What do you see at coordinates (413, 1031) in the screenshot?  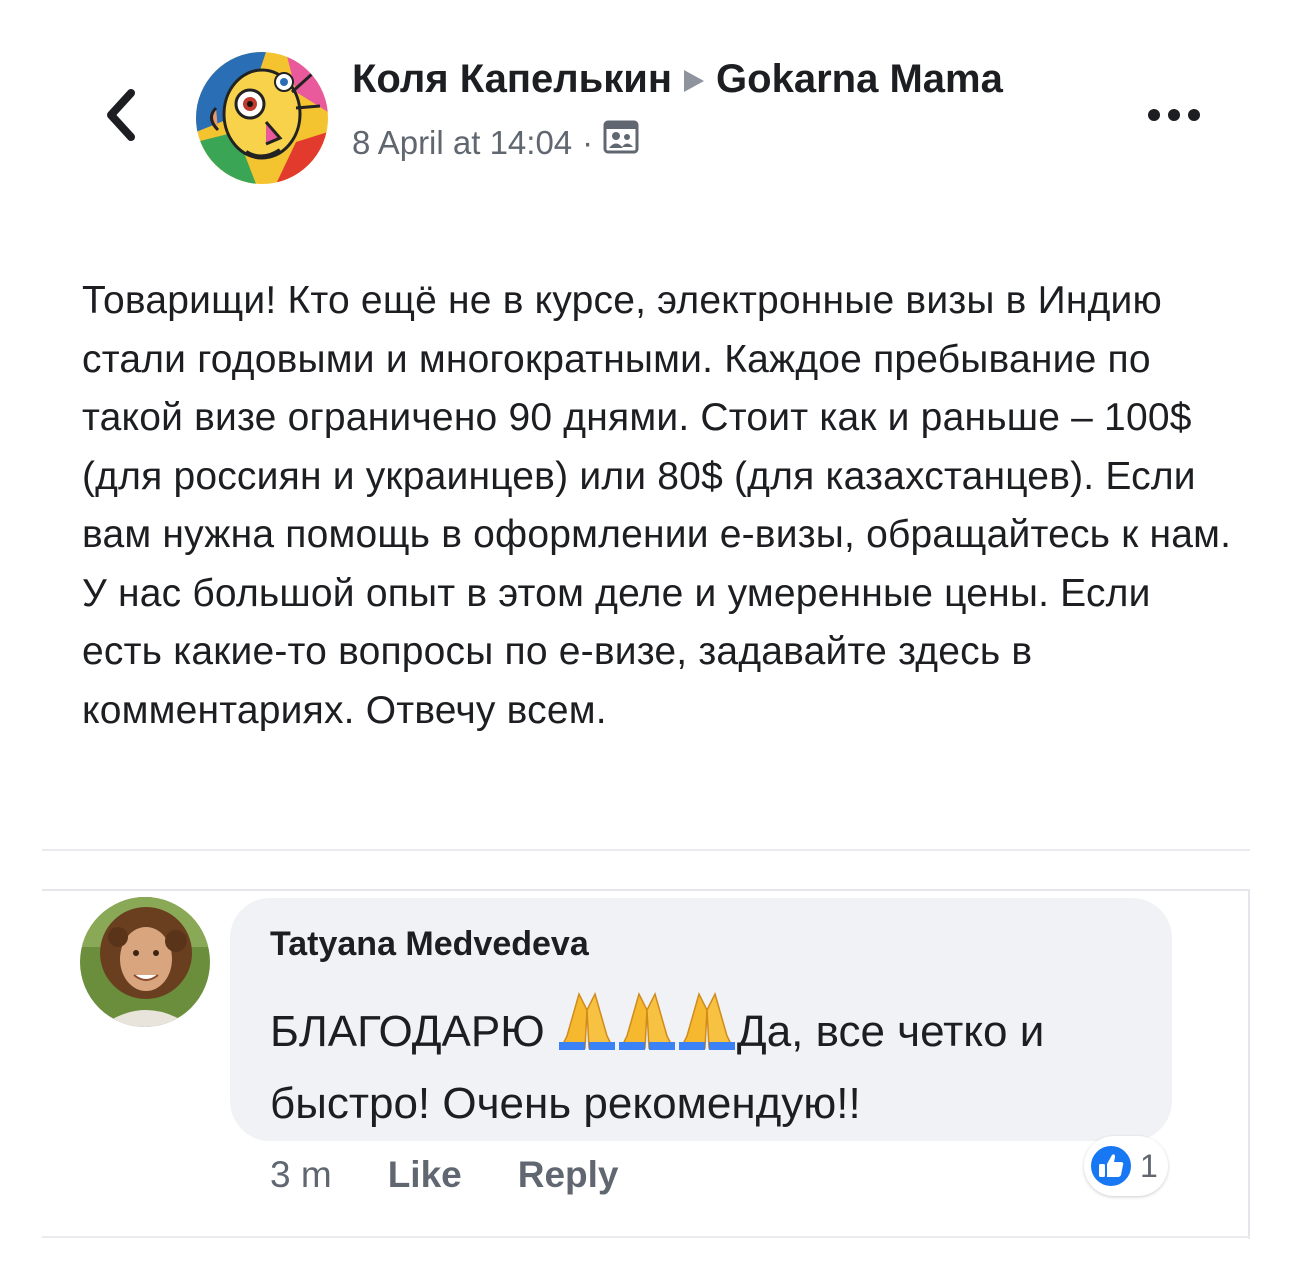 I see `comment-text-start: БЛАГОДАРЮ` at bounding box center [413, 1031].